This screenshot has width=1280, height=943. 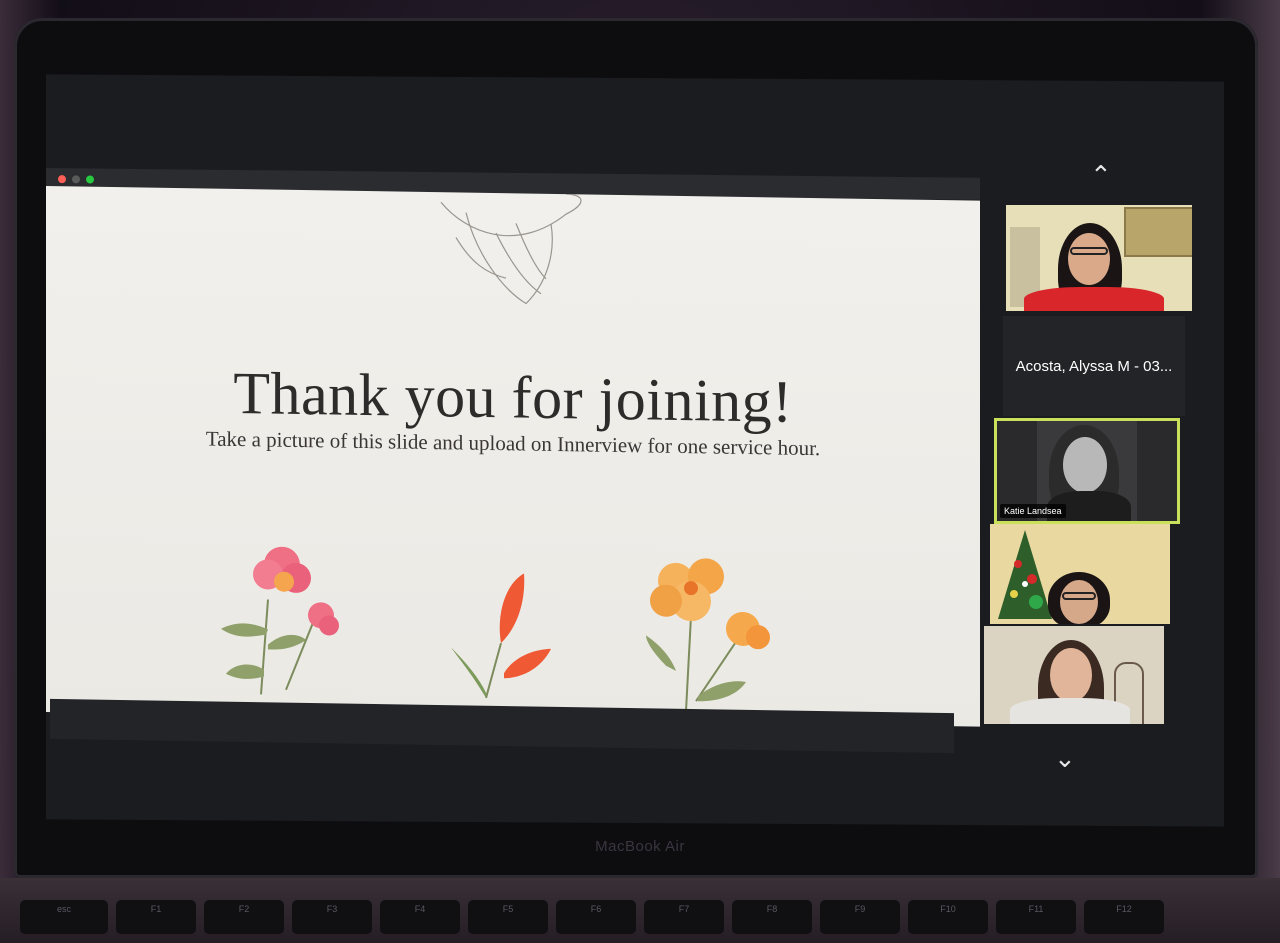 What do you see at coordinates (948, 917) in the screenshot?
I see `key-f10: F10` at bounding box center [948, 917].